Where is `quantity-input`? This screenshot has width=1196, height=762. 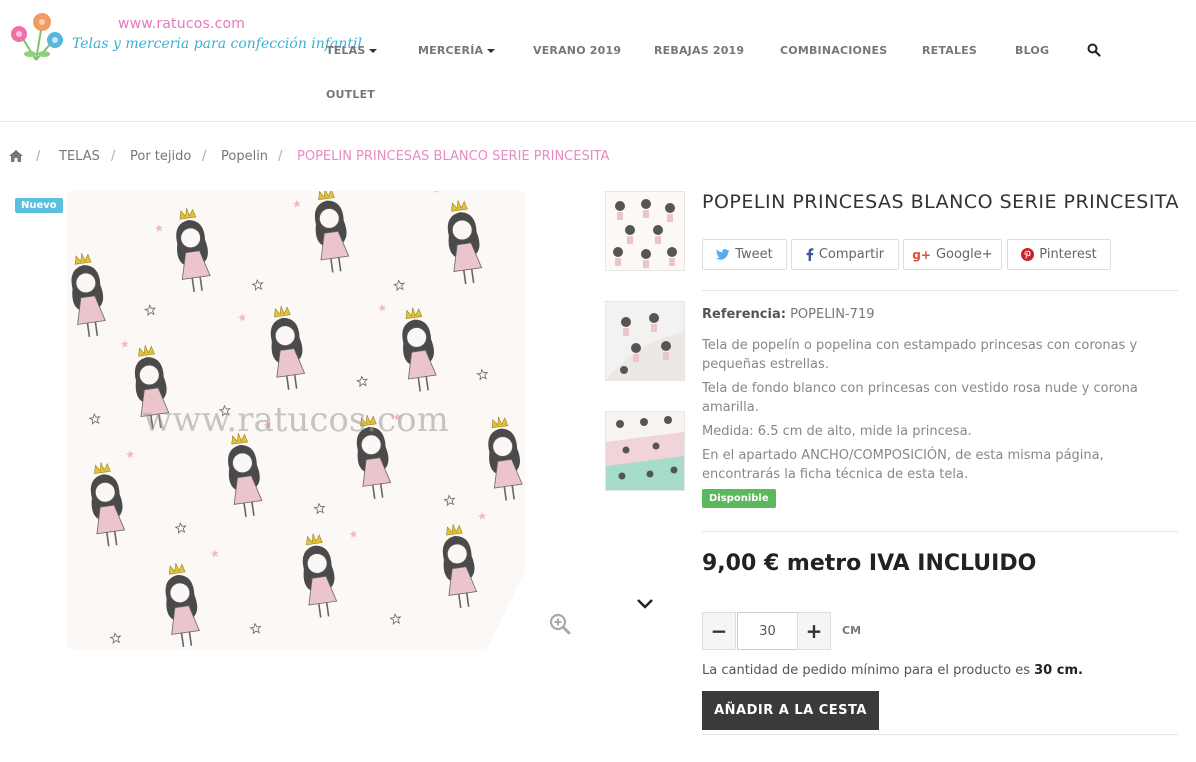 quantity-input is located at coordinates (767, 631).